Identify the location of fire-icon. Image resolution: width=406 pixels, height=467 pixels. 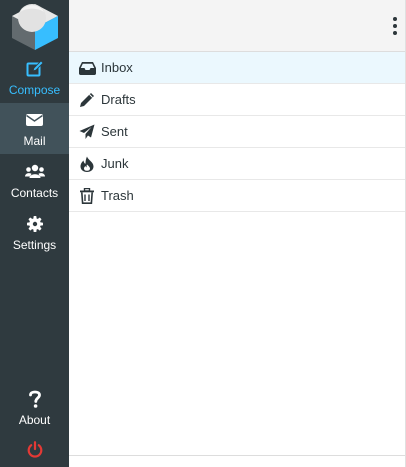
(87, 164).